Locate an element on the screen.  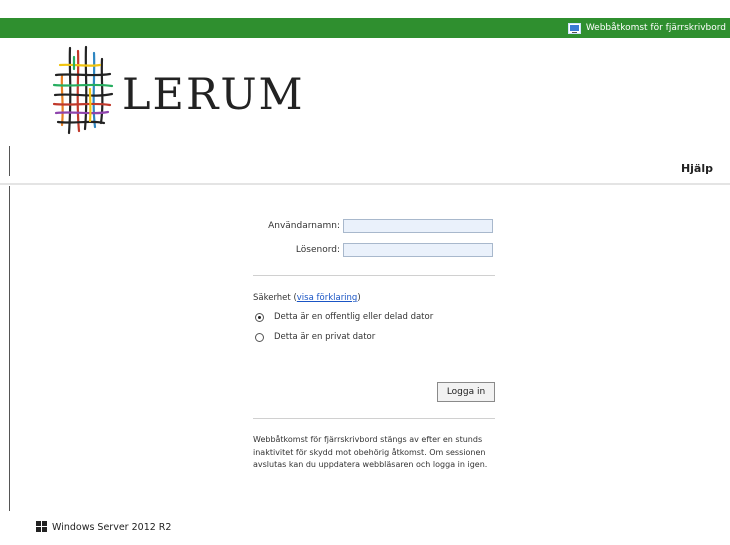
radio-public-row: Detta är en offentlig eller delad dator is located at coordinates (344, 317).